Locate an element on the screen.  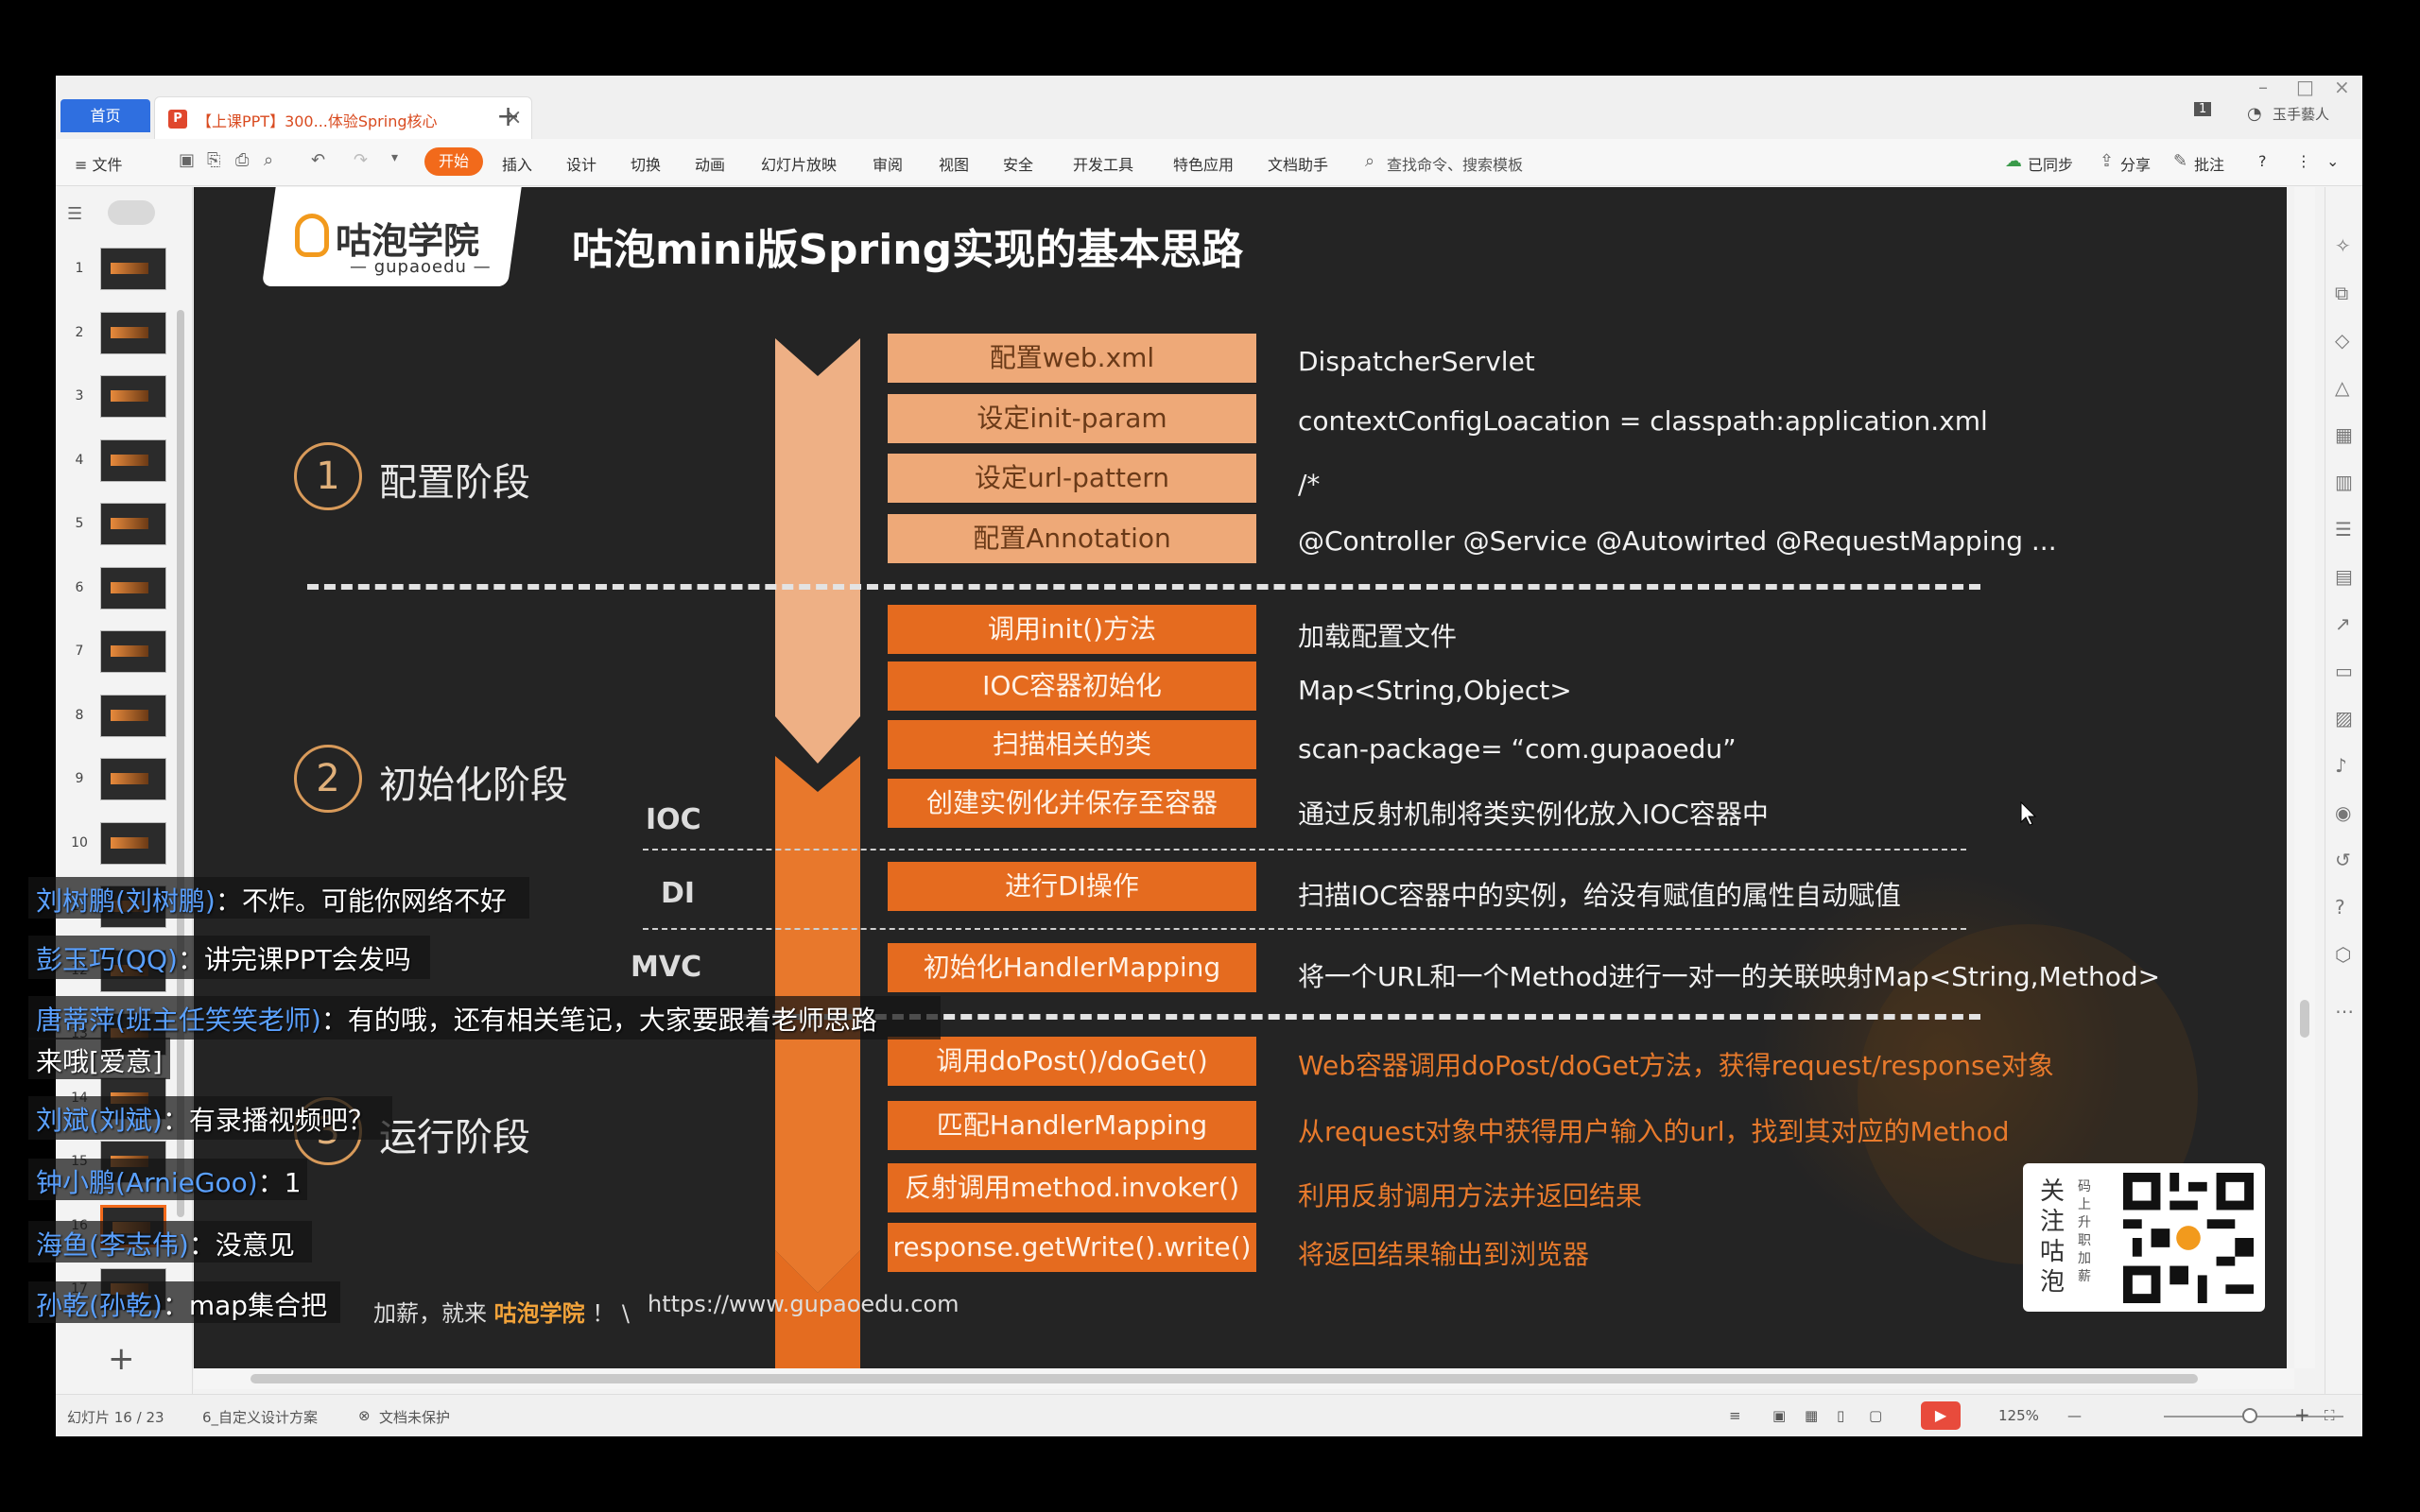
fit-window-icon: ⛶ is located at coordinates (2330, 1415).